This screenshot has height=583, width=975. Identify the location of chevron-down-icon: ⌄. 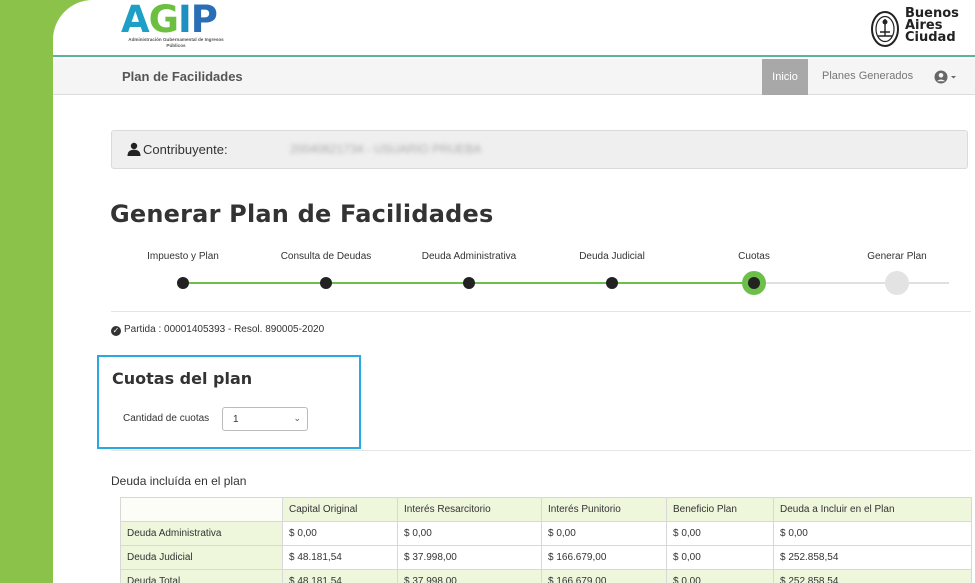
(297, 418).